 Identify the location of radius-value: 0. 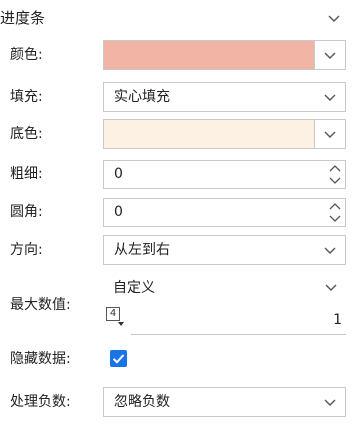
(118, 212).